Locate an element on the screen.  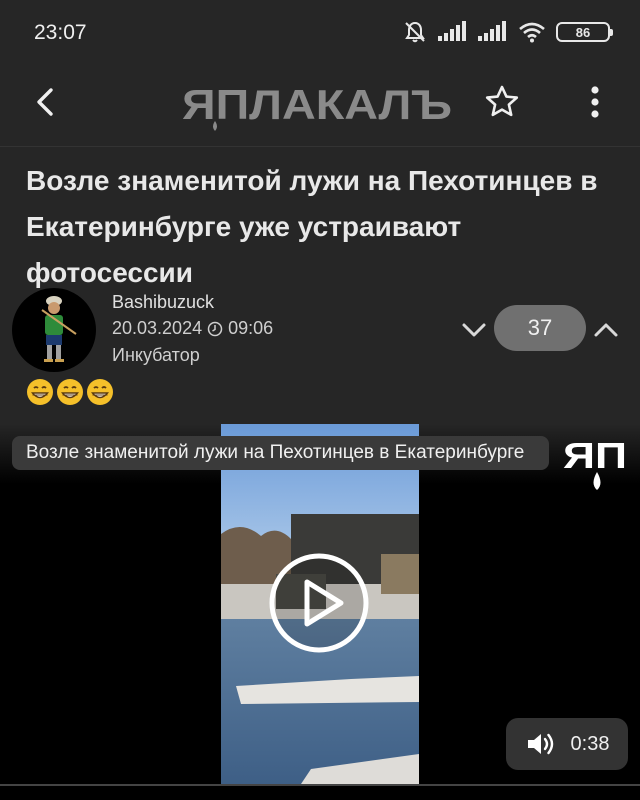
duration-text: 0:38 is located at coordinates (590, 743).